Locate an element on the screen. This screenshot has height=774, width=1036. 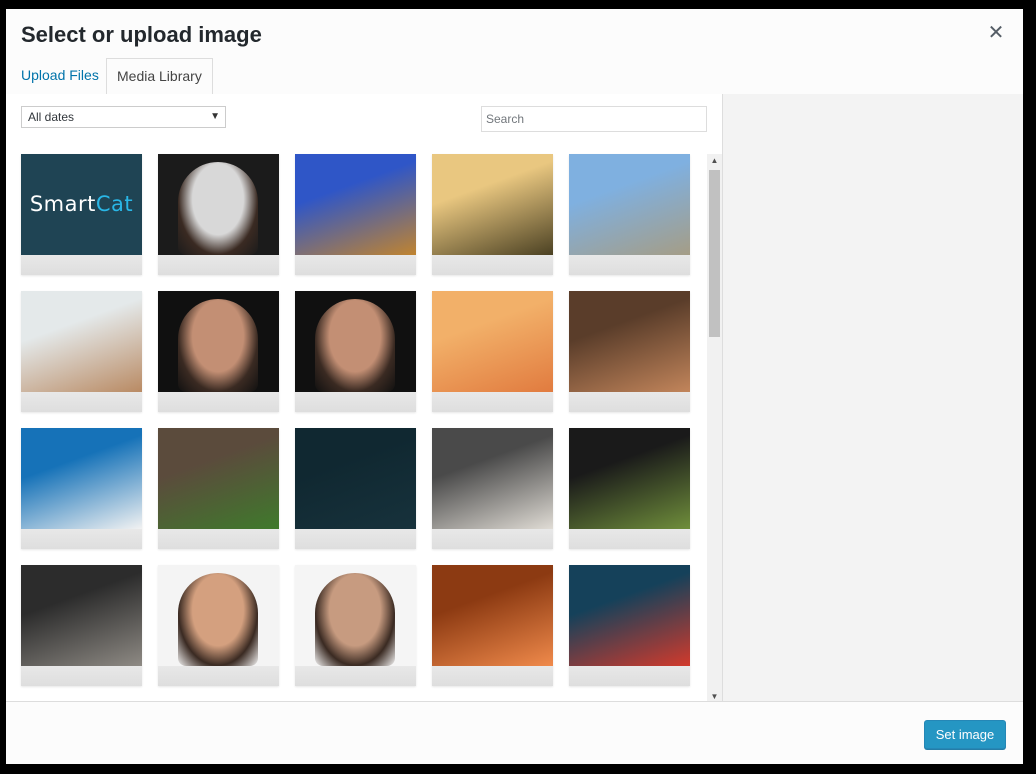
attachment-waterfront-town is located at coordinates (629, 214).